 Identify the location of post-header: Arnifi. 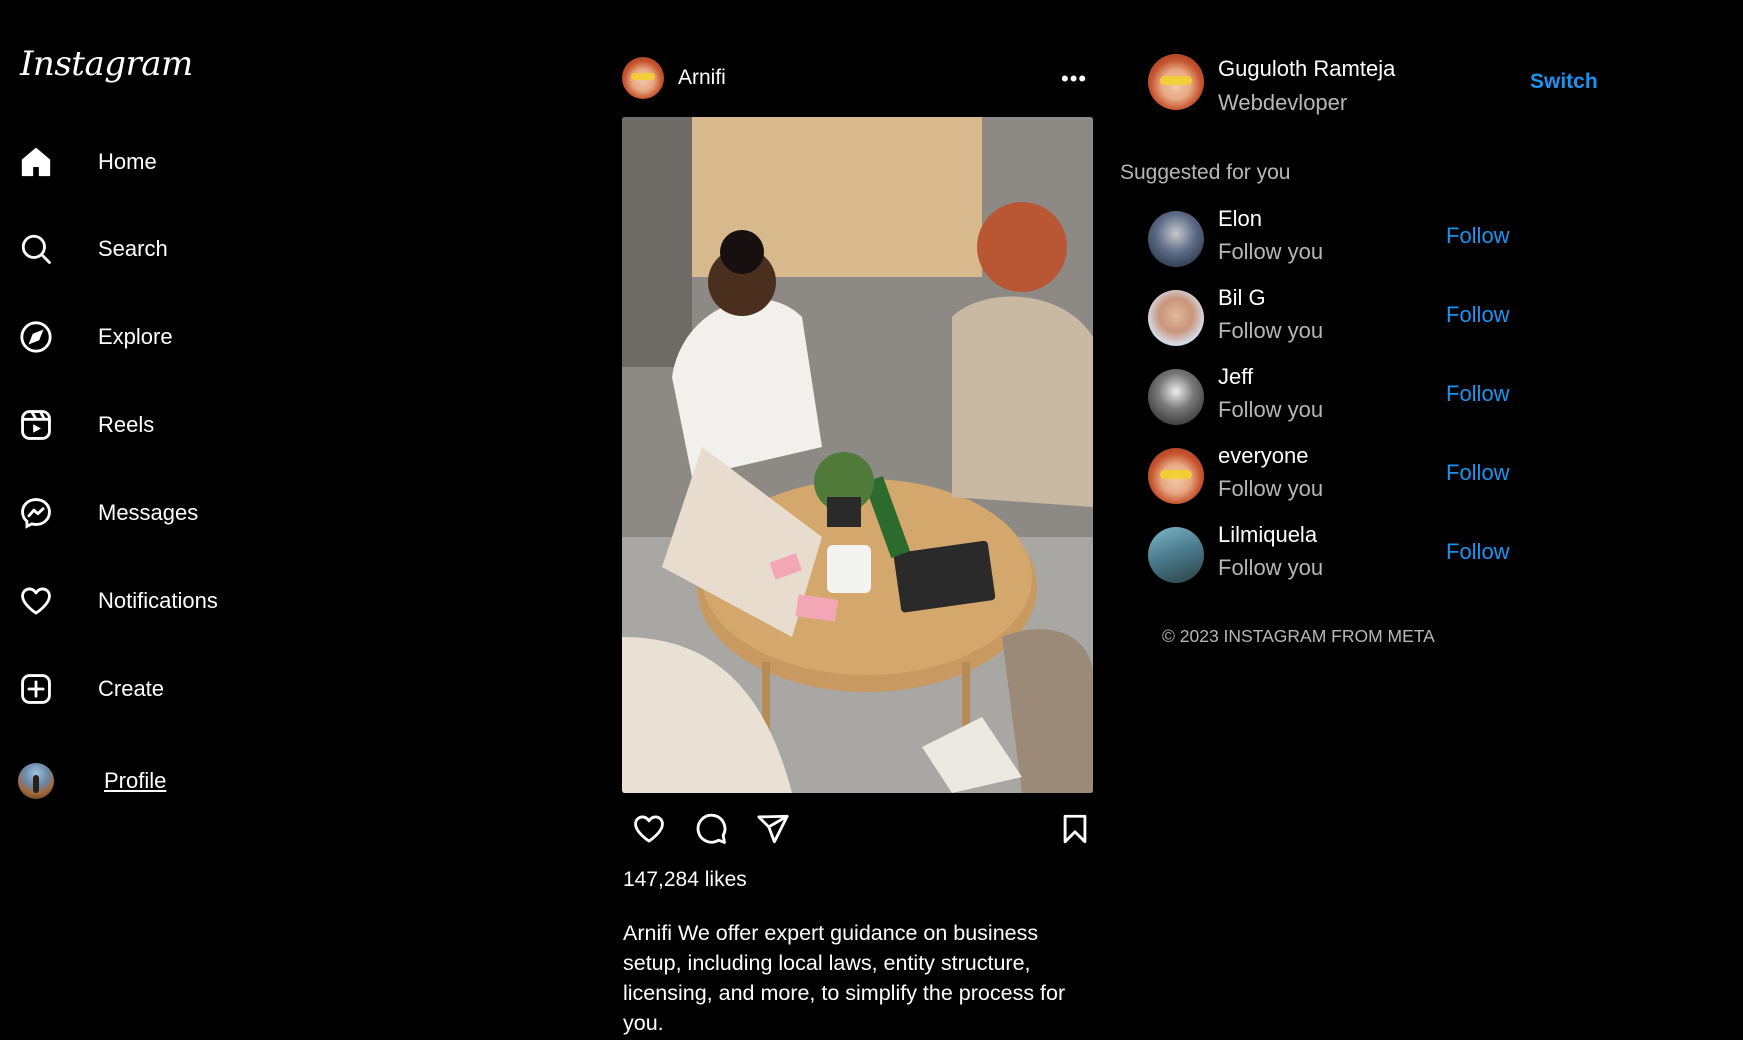
(674, 78).